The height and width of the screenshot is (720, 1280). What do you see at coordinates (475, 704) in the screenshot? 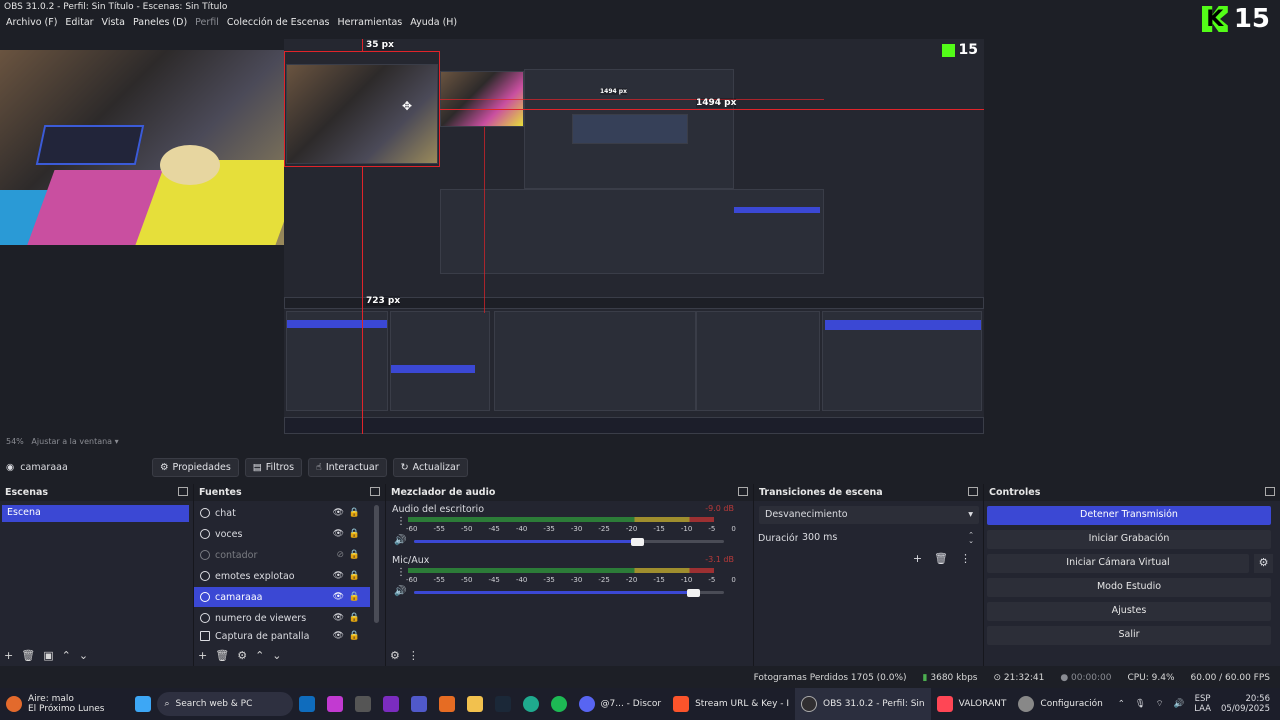
I see `explorer-app` at bounding box center [475, 704].